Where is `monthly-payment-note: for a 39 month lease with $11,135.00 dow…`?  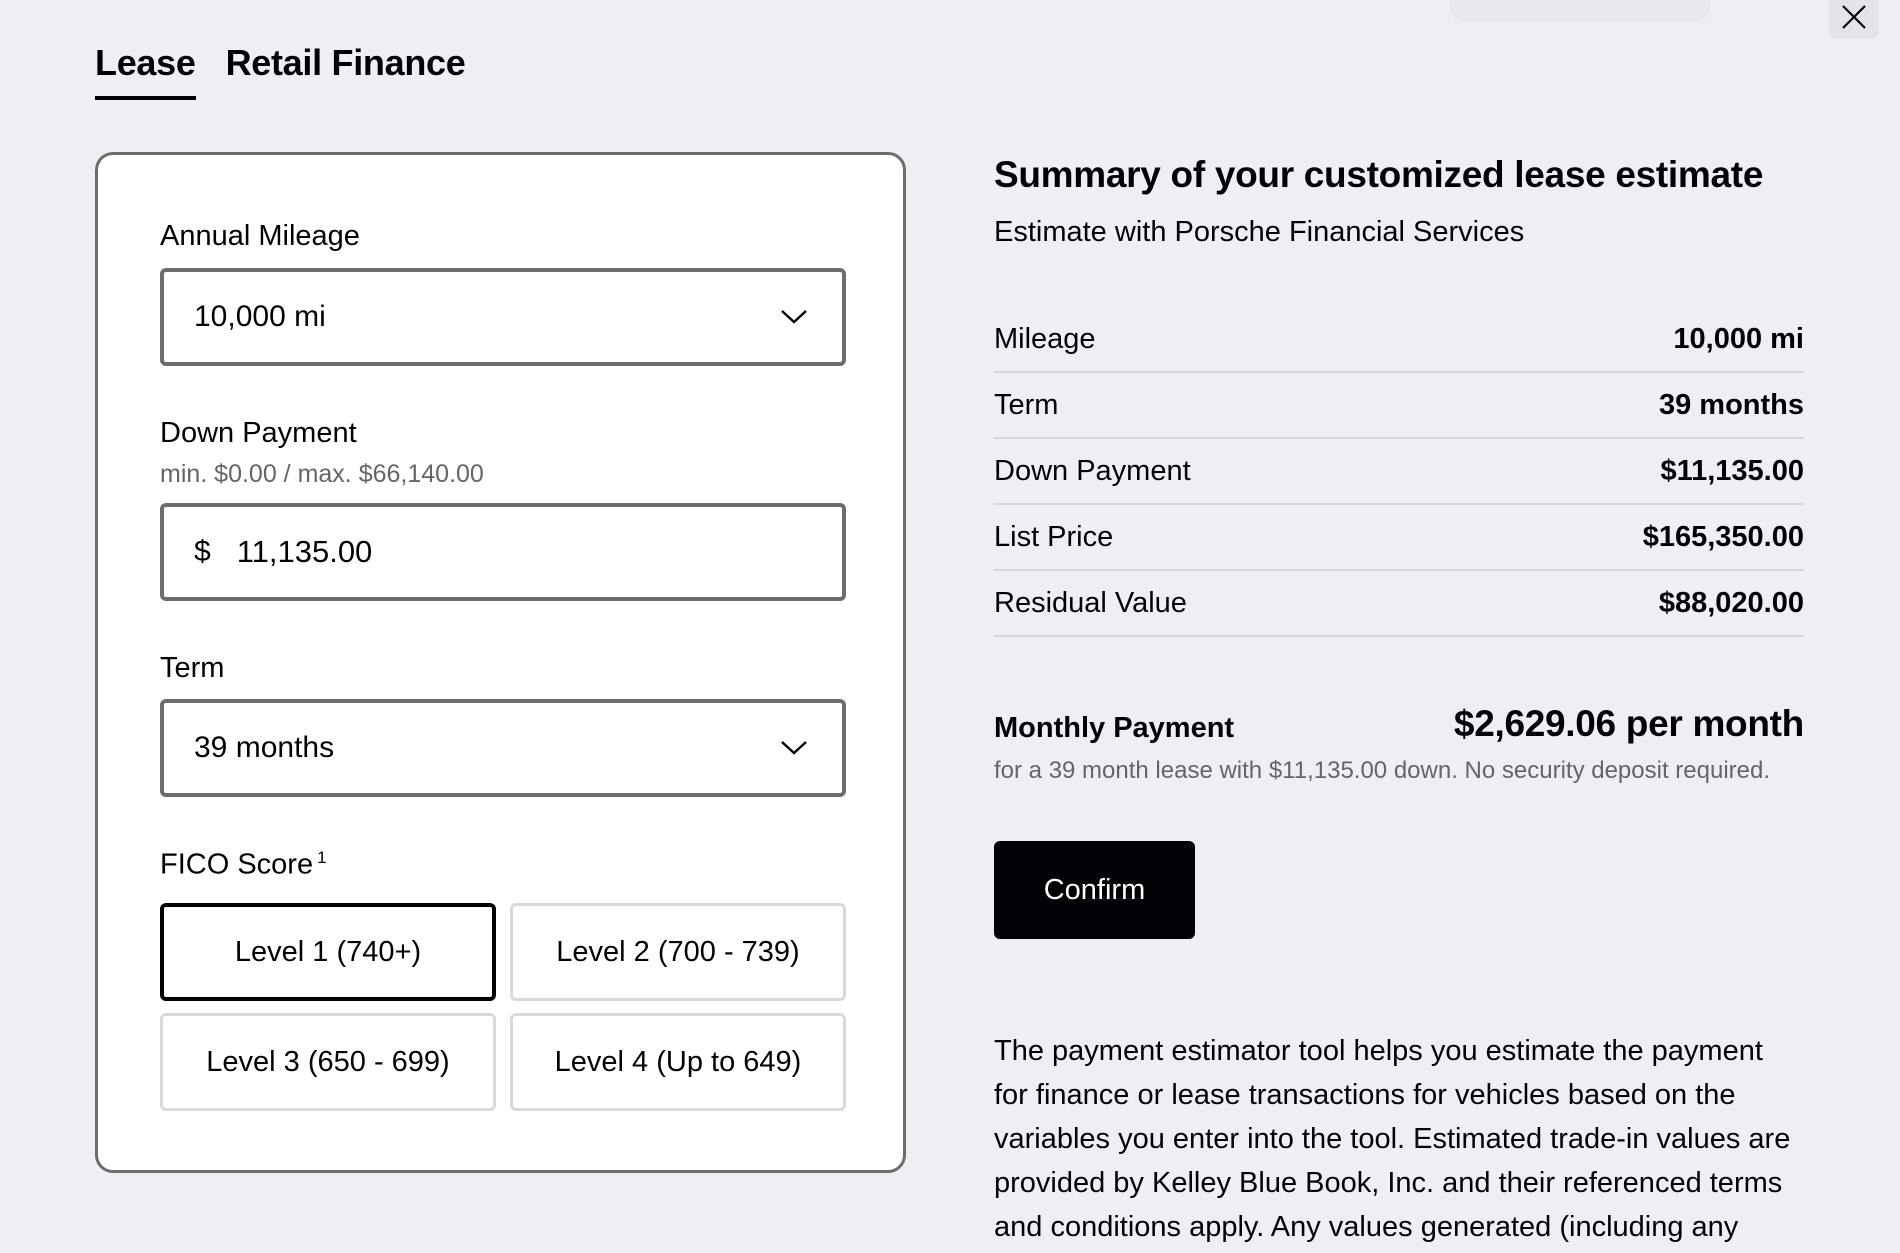
monthly-payment-note: for a 39 month lease with $11,135.00 dow… is located at coordinates (1382, 770).